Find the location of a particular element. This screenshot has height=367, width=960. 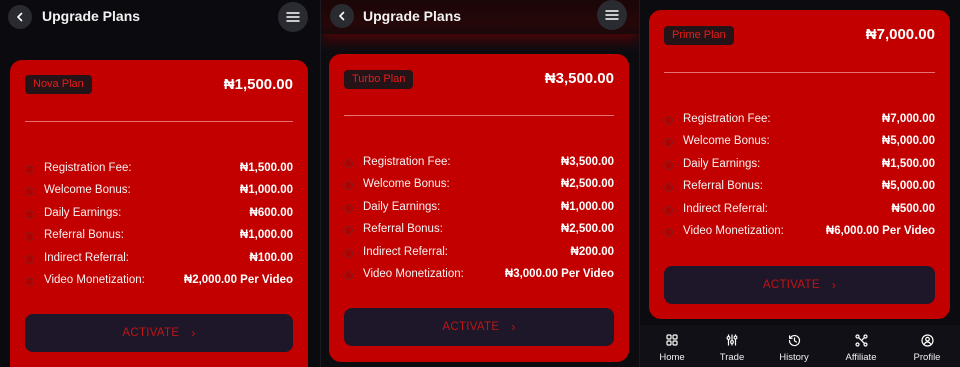

detail-row-daily-earnings: Daily Earnings: ₦1,500.00 is located at coordinates (799, 168).